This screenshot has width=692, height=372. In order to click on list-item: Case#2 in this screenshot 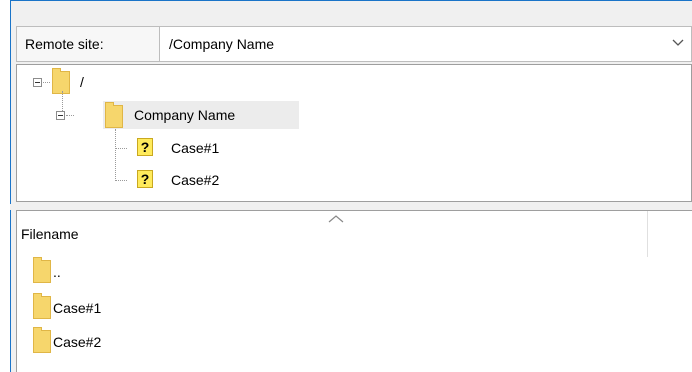, I will do `click(133, 342)`.